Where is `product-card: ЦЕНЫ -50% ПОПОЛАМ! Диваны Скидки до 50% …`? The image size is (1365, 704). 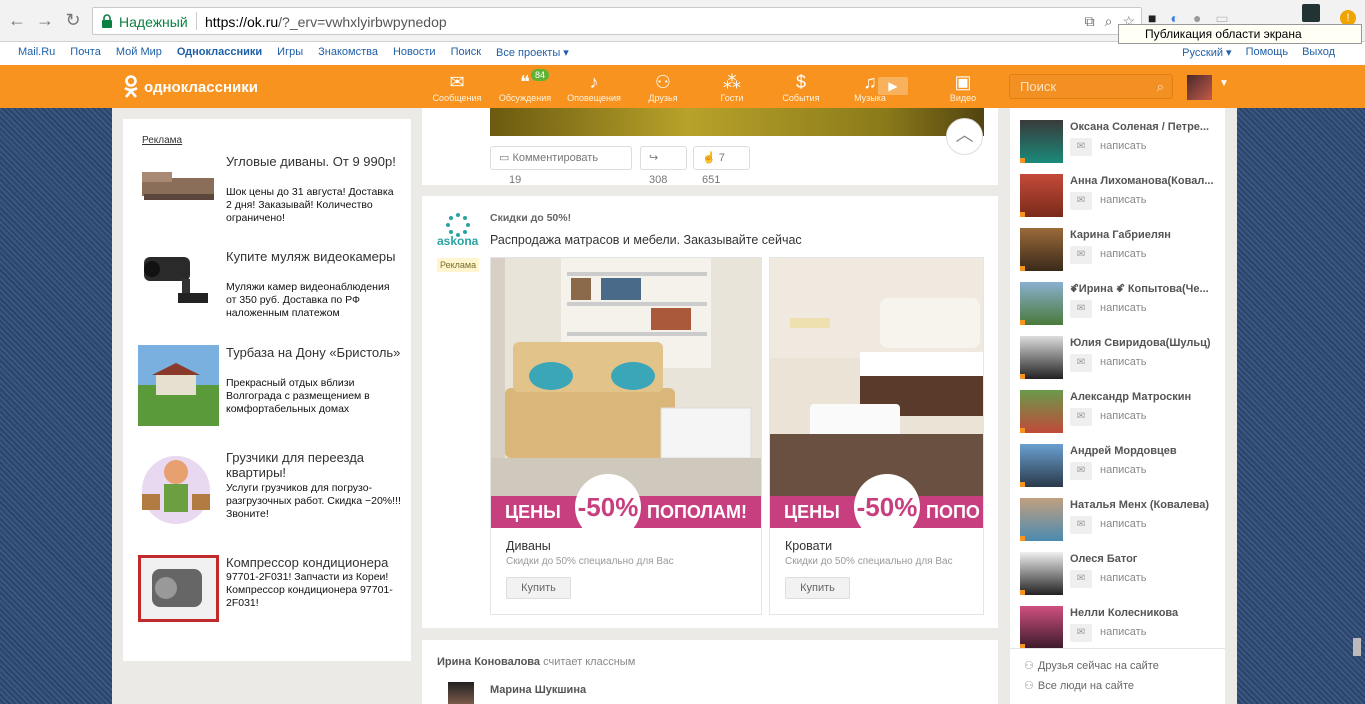
product-card: ЦЕНЫ -50% ПОПОЛАМ! Диваны Скидки до 50% … is located at coordinates (626, 436).